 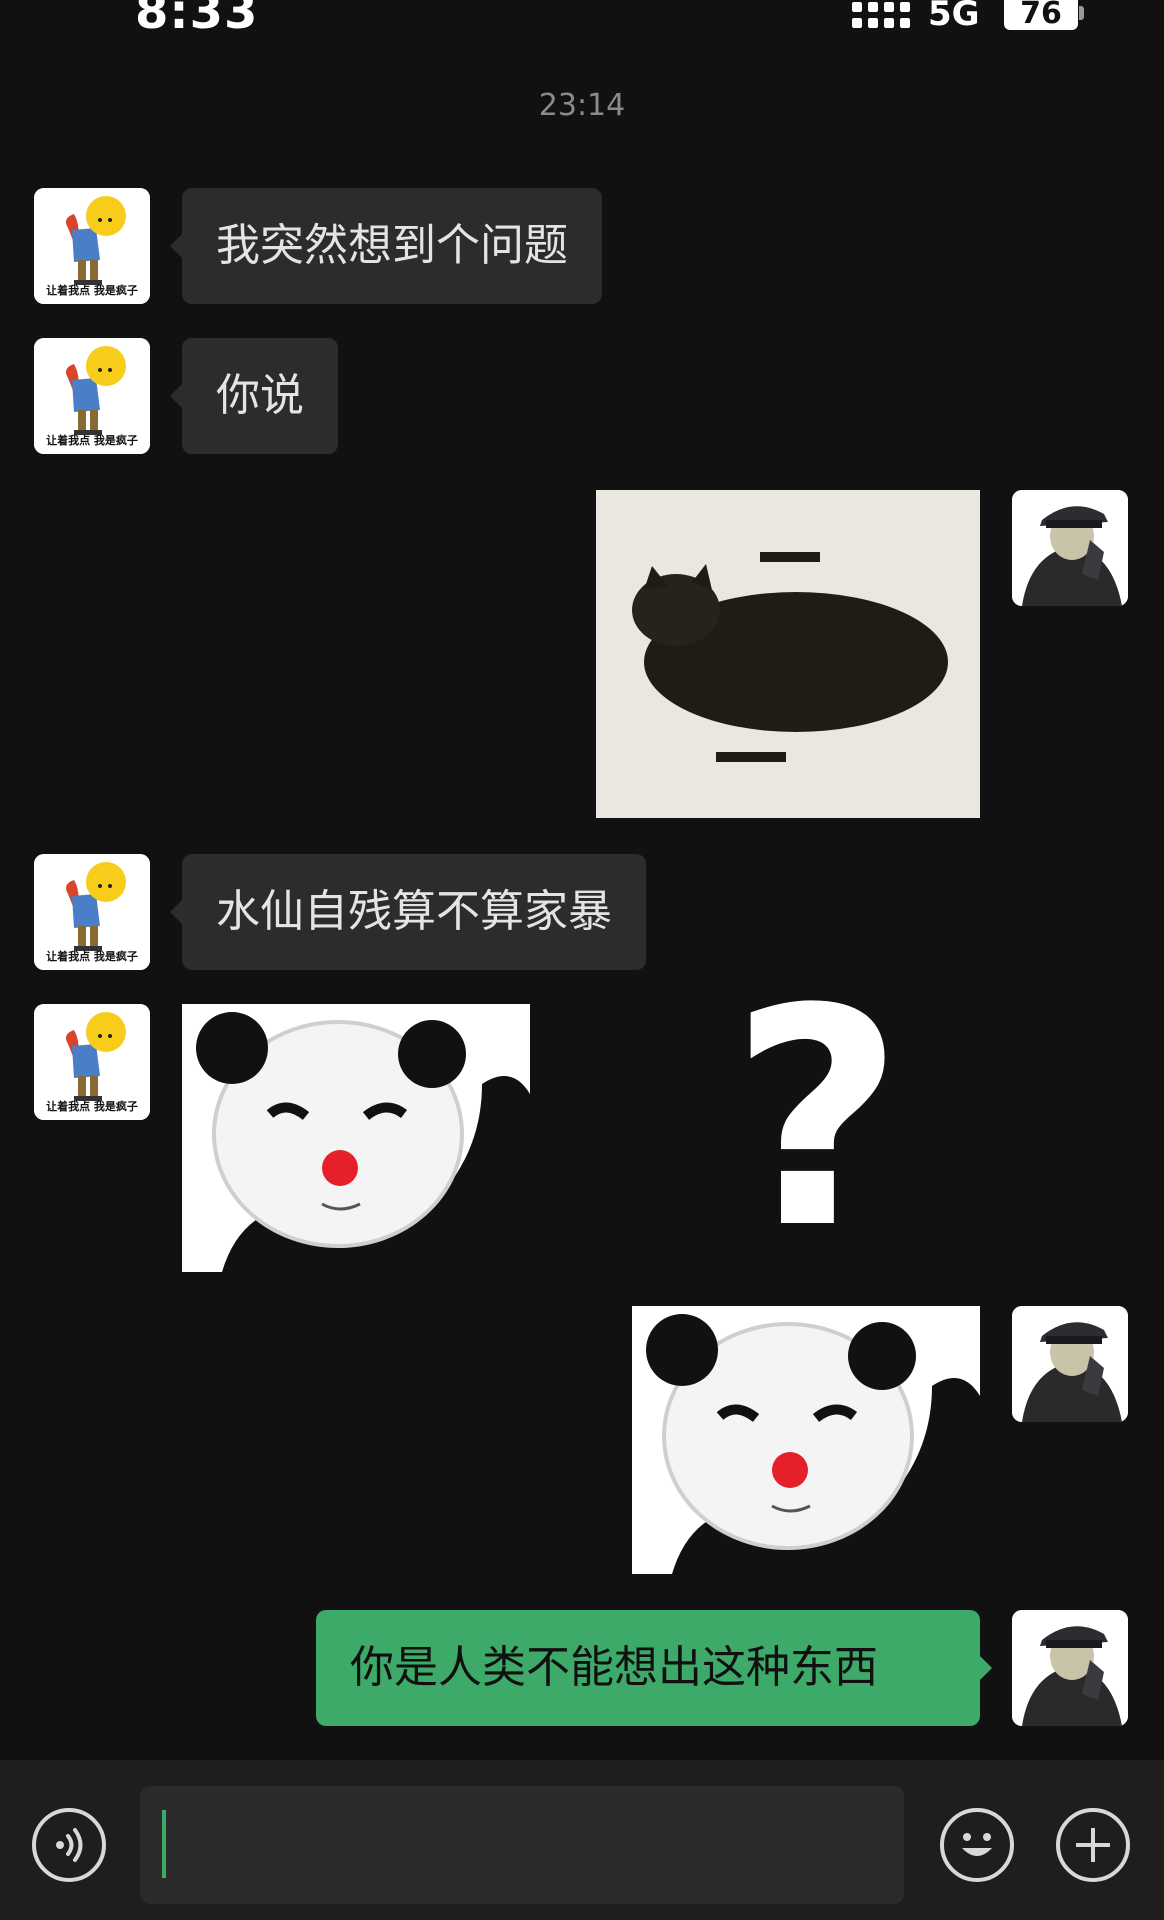 I want to click on emoji-icon, so click(x=977, y=1844).